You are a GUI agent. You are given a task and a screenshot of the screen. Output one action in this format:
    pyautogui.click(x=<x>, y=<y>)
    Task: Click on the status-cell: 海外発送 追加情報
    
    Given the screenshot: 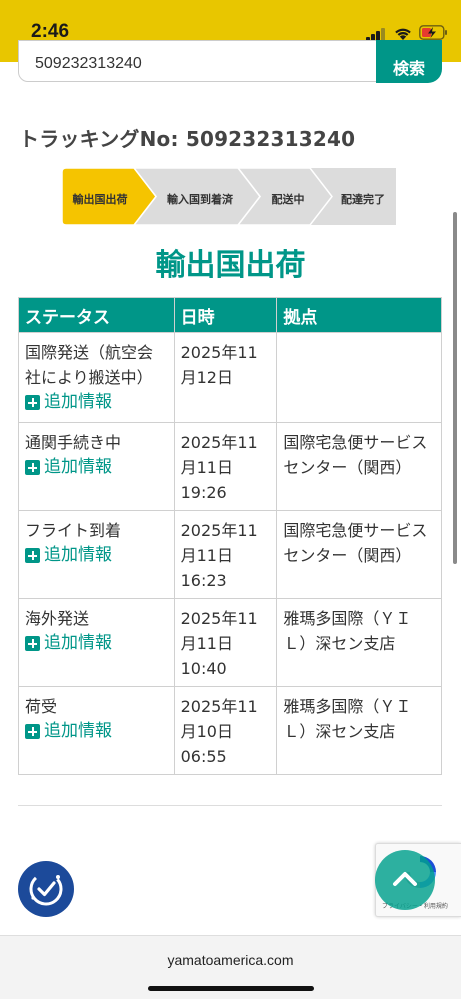 What is the action you would take?
    pyautogui.click(x=96, y=642)
    